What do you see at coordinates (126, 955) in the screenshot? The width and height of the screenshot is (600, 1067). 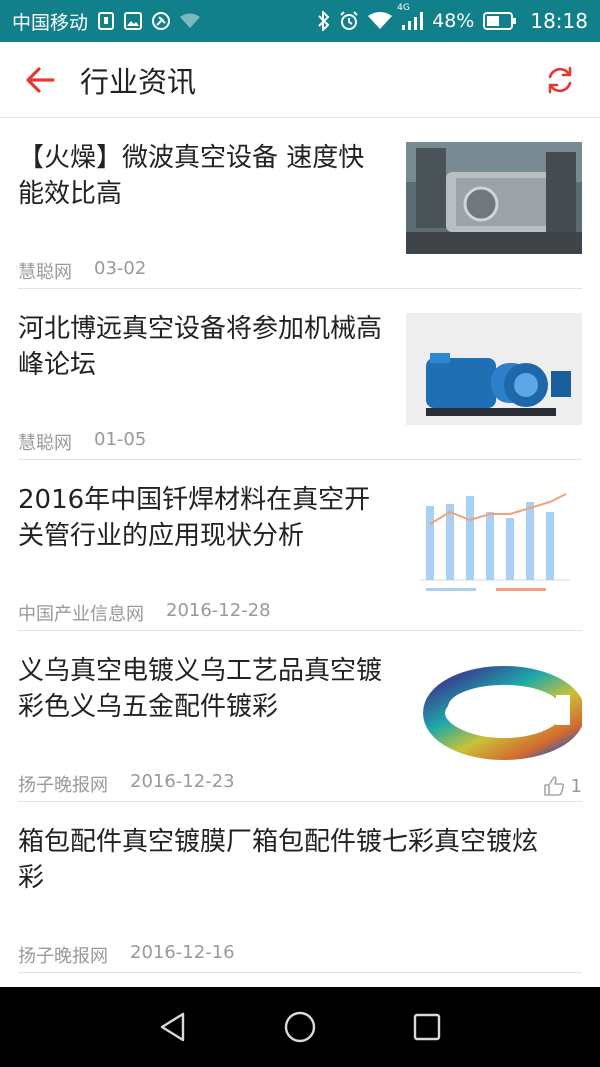 I see `news-meta: 扬子晚报网 2016-12-16` at bounding box center [126, 955].